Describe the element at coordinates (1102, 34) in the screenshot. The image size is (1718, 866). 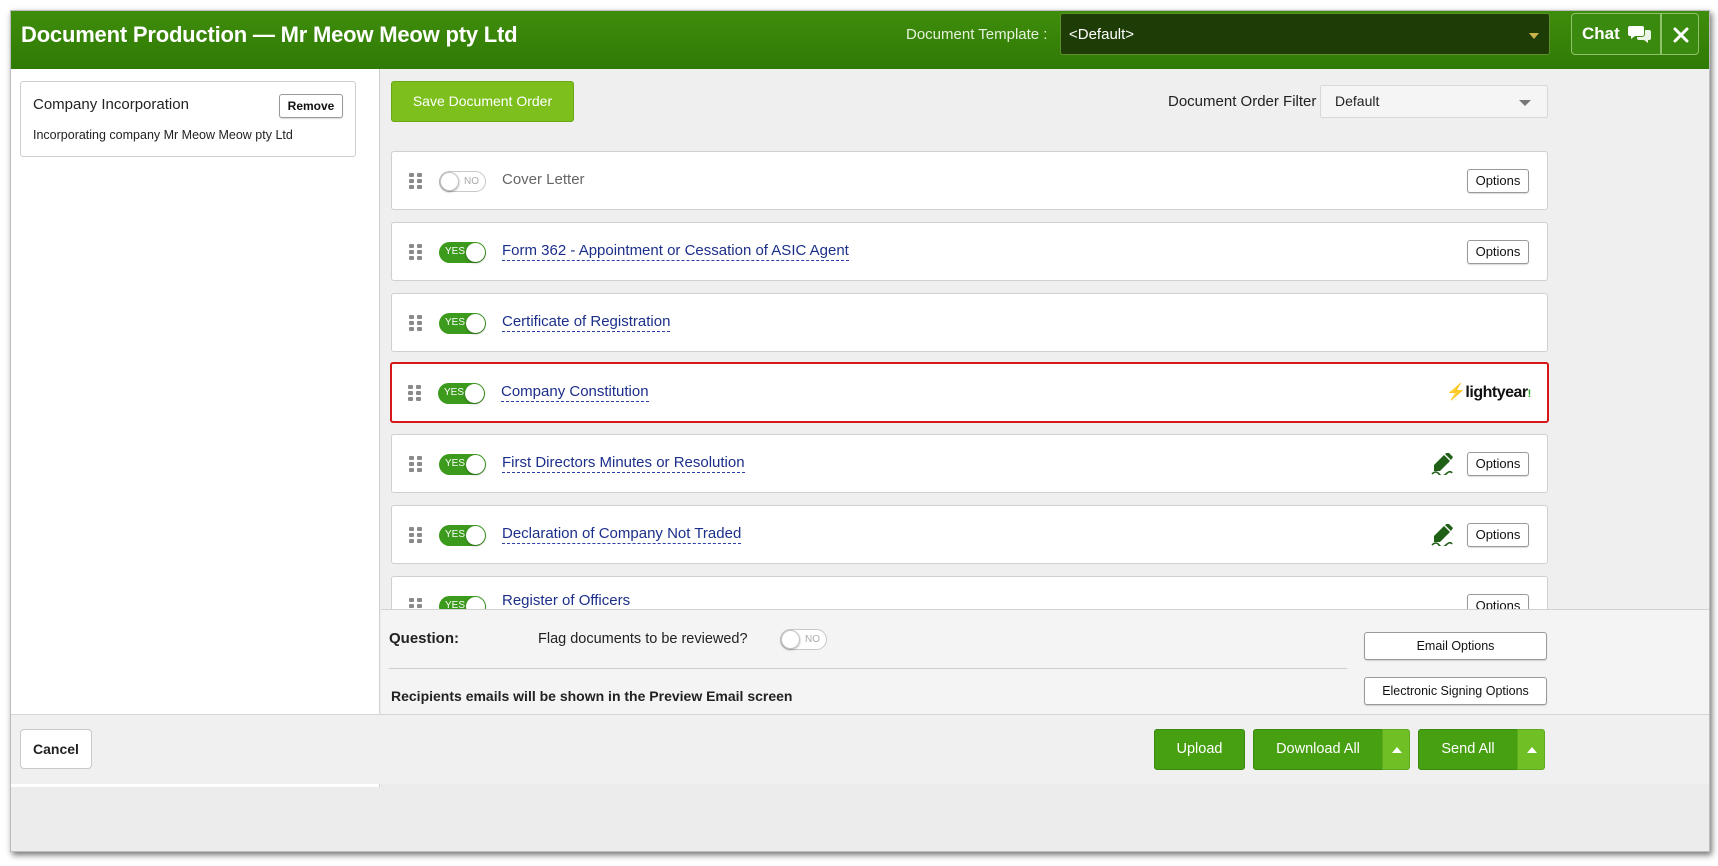
I see `document-template-value: <Default>` at that location.